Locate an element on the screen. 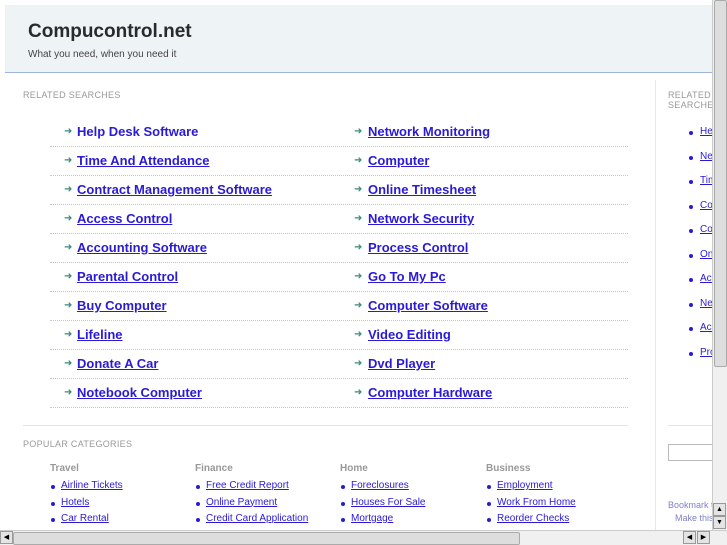 Image resolution: width=727 pixels, height=545 pixels. related-link: Access Control is located at coordinates (124, 218).